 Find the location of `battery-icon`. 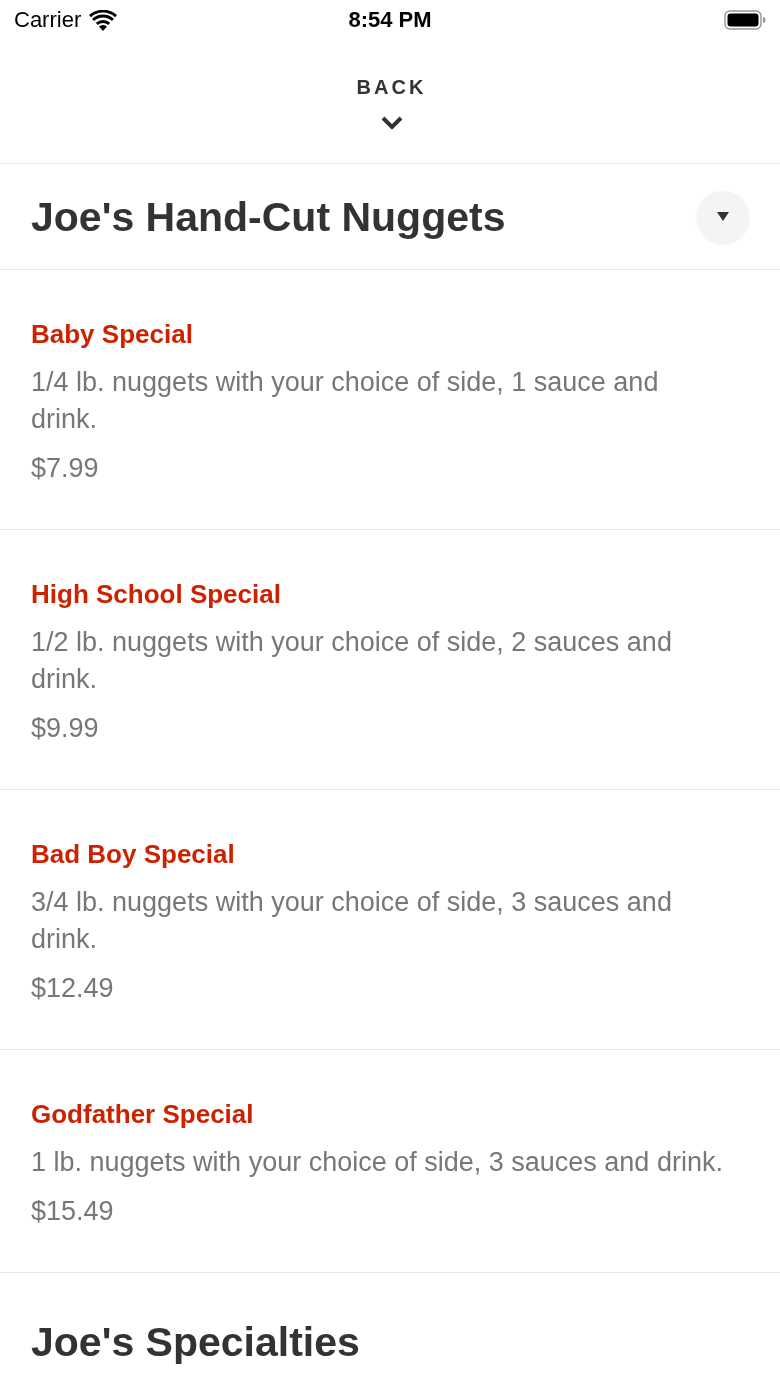

battery-icon is located at coordinates (745, 20).